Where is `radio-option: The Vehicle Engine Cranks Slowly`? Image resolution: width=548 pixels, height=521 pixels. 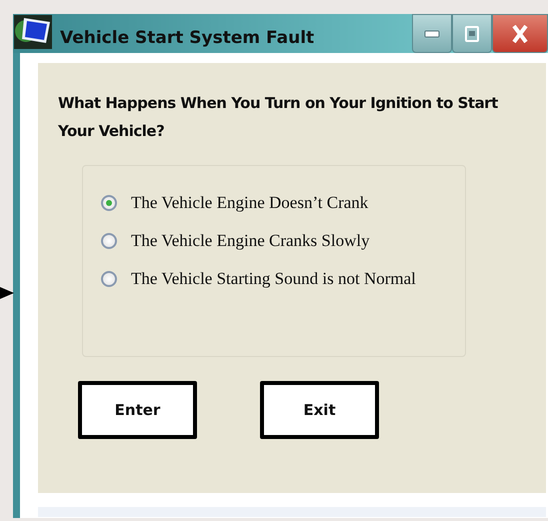 radio-option: The Vehicle Engine Cranks Slowly is located at coordinates (283, 241).